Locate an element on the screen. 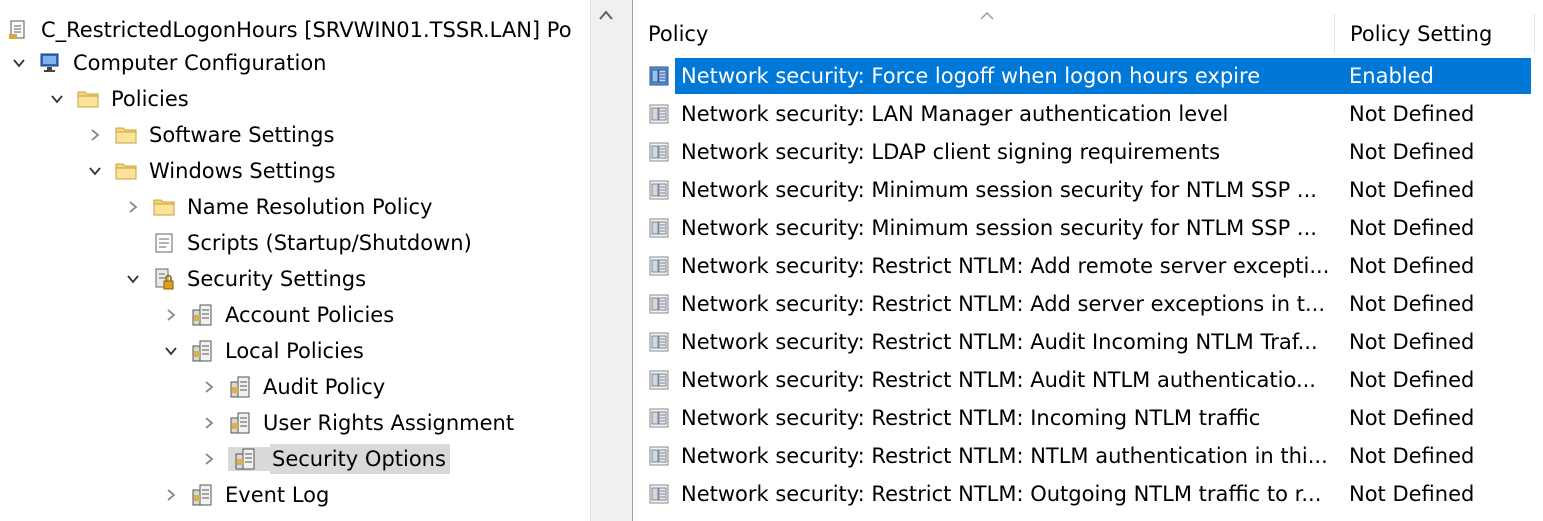 Image resolution: width=1543 pixels, height=521 pixels. tree-node-user-rights-assignment: User Rights Assignment is located at coordinates (310, 423).